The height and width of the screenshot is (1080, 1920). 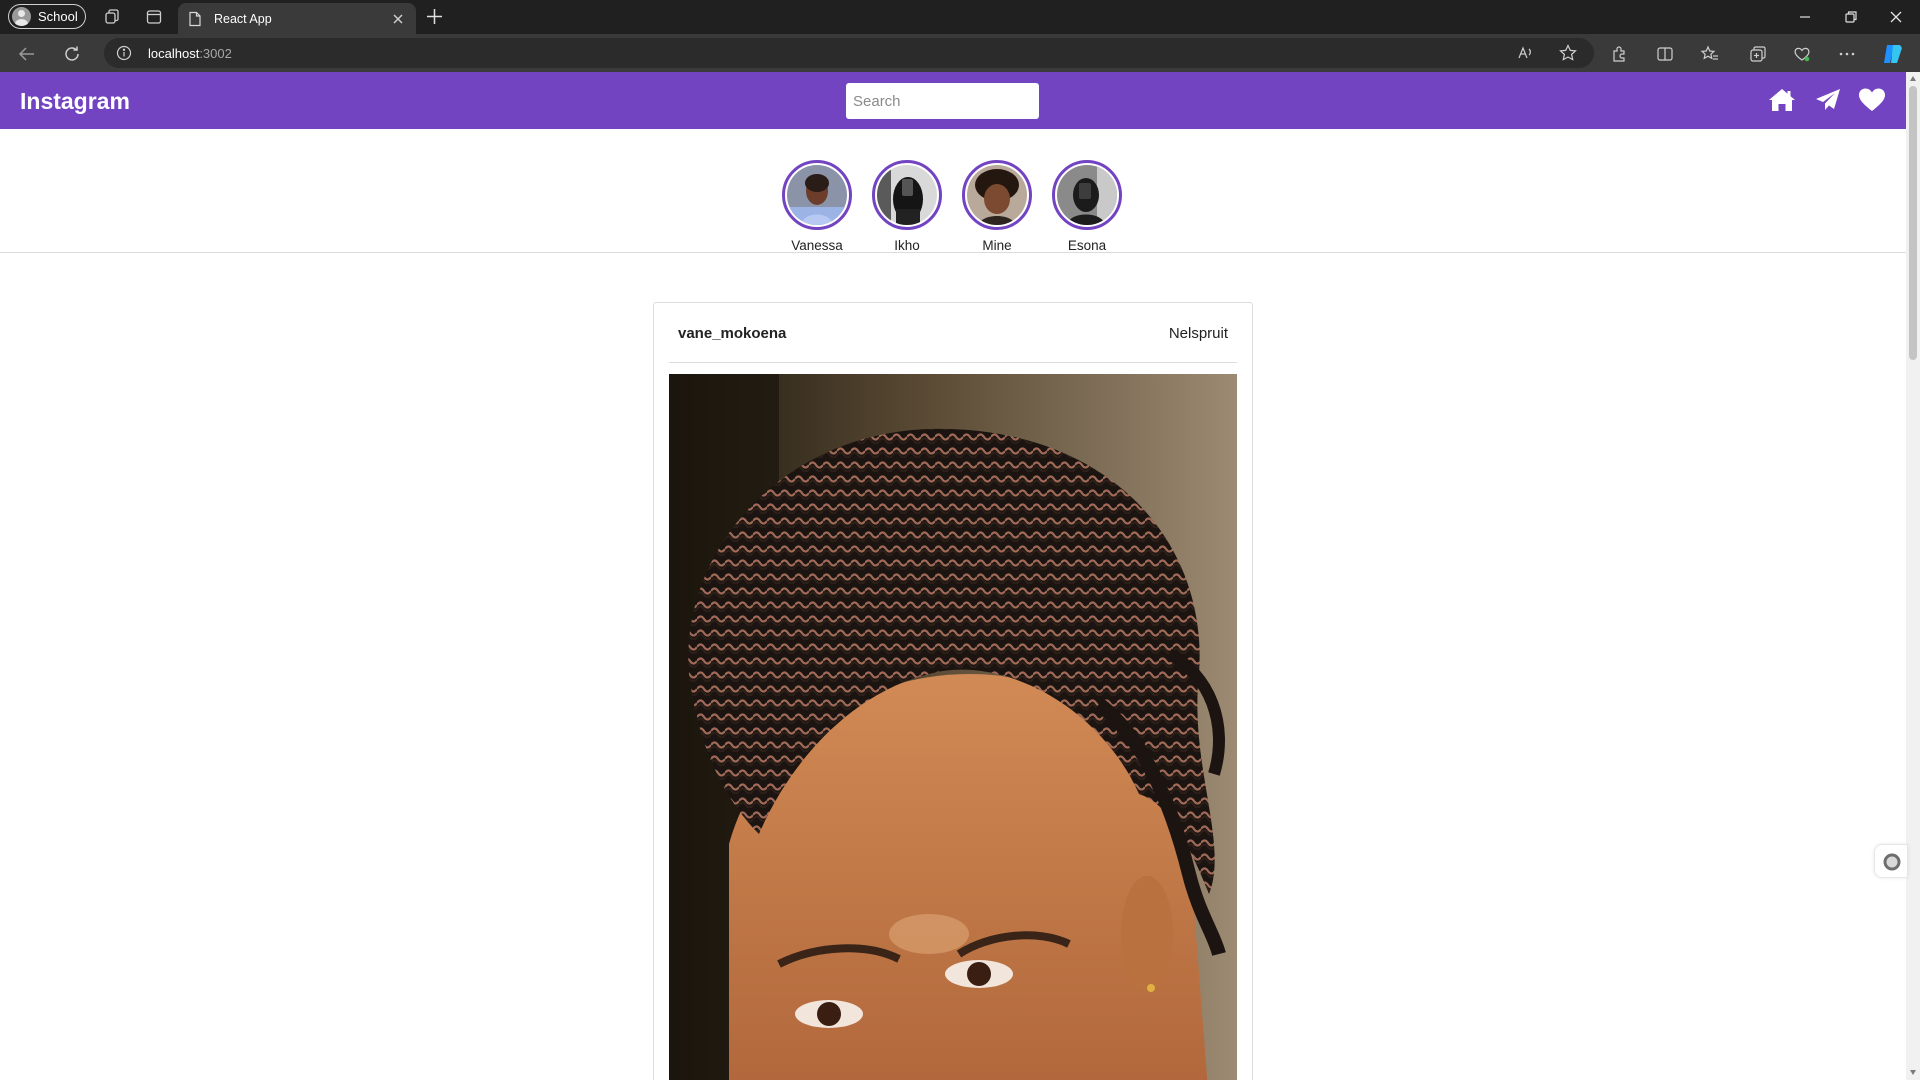 I want to click on workspaces-icon, so click(x=112, y=17).